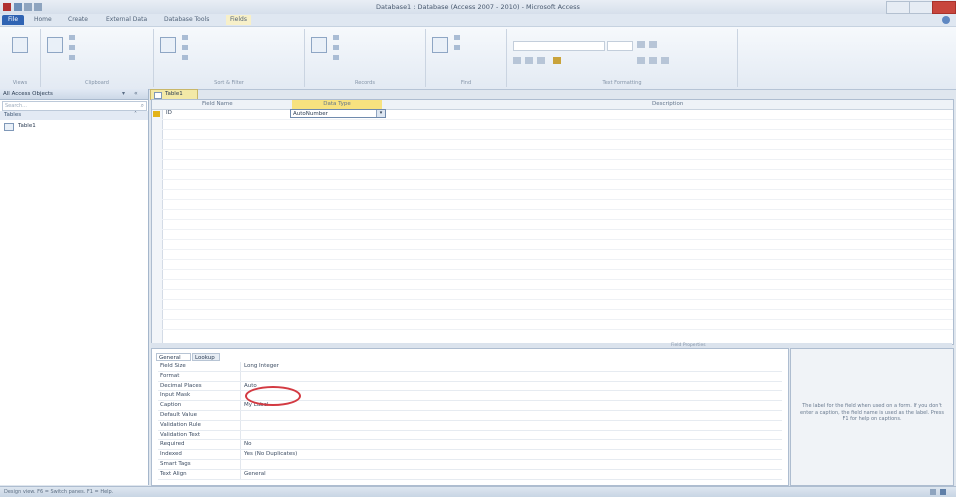 This screenshot has height=497, width=956. What do you see at coordinates (337, 38) in the screenshot?
I see `new-record-button` at bounding box center [337, 38].